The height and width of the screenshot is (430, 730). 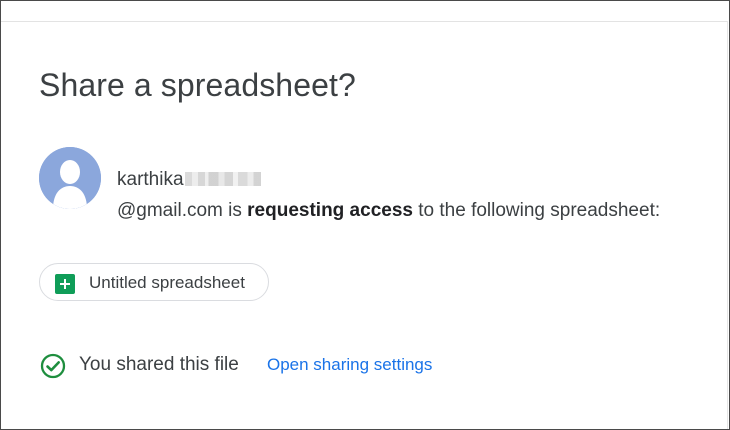 I want to click on top-divider, so click(x=364, y=21).